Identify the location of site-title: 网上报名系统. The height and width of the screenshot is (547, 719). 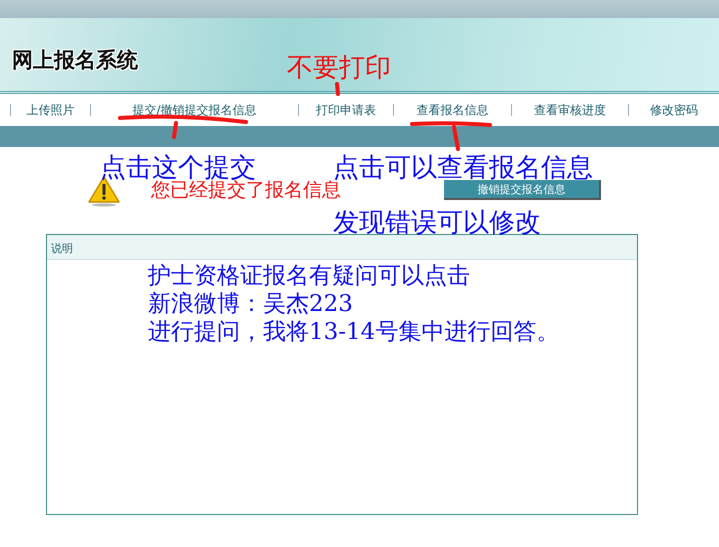
(75, 60).